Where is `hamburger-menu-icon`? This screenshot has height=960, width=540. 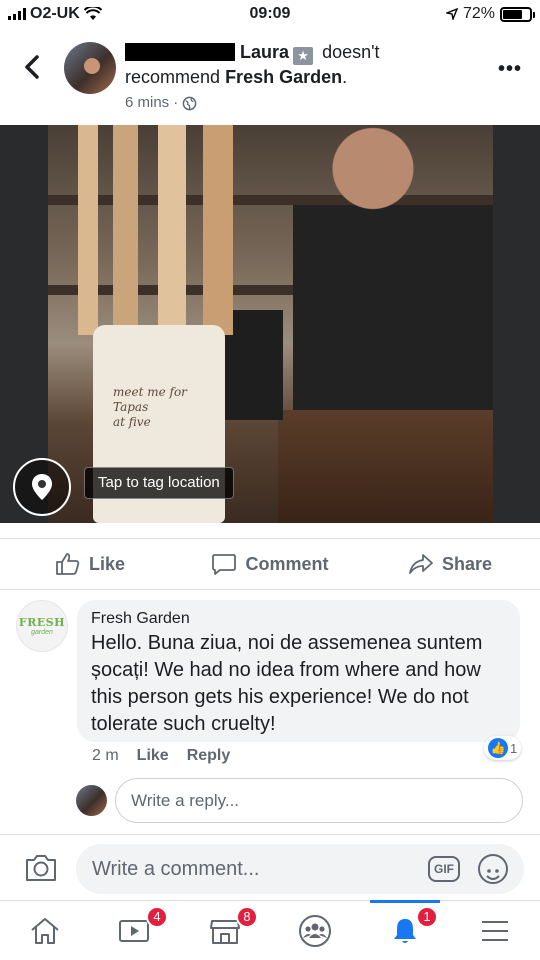 hamburger-menu-icon is located at coordinates (495, 930).